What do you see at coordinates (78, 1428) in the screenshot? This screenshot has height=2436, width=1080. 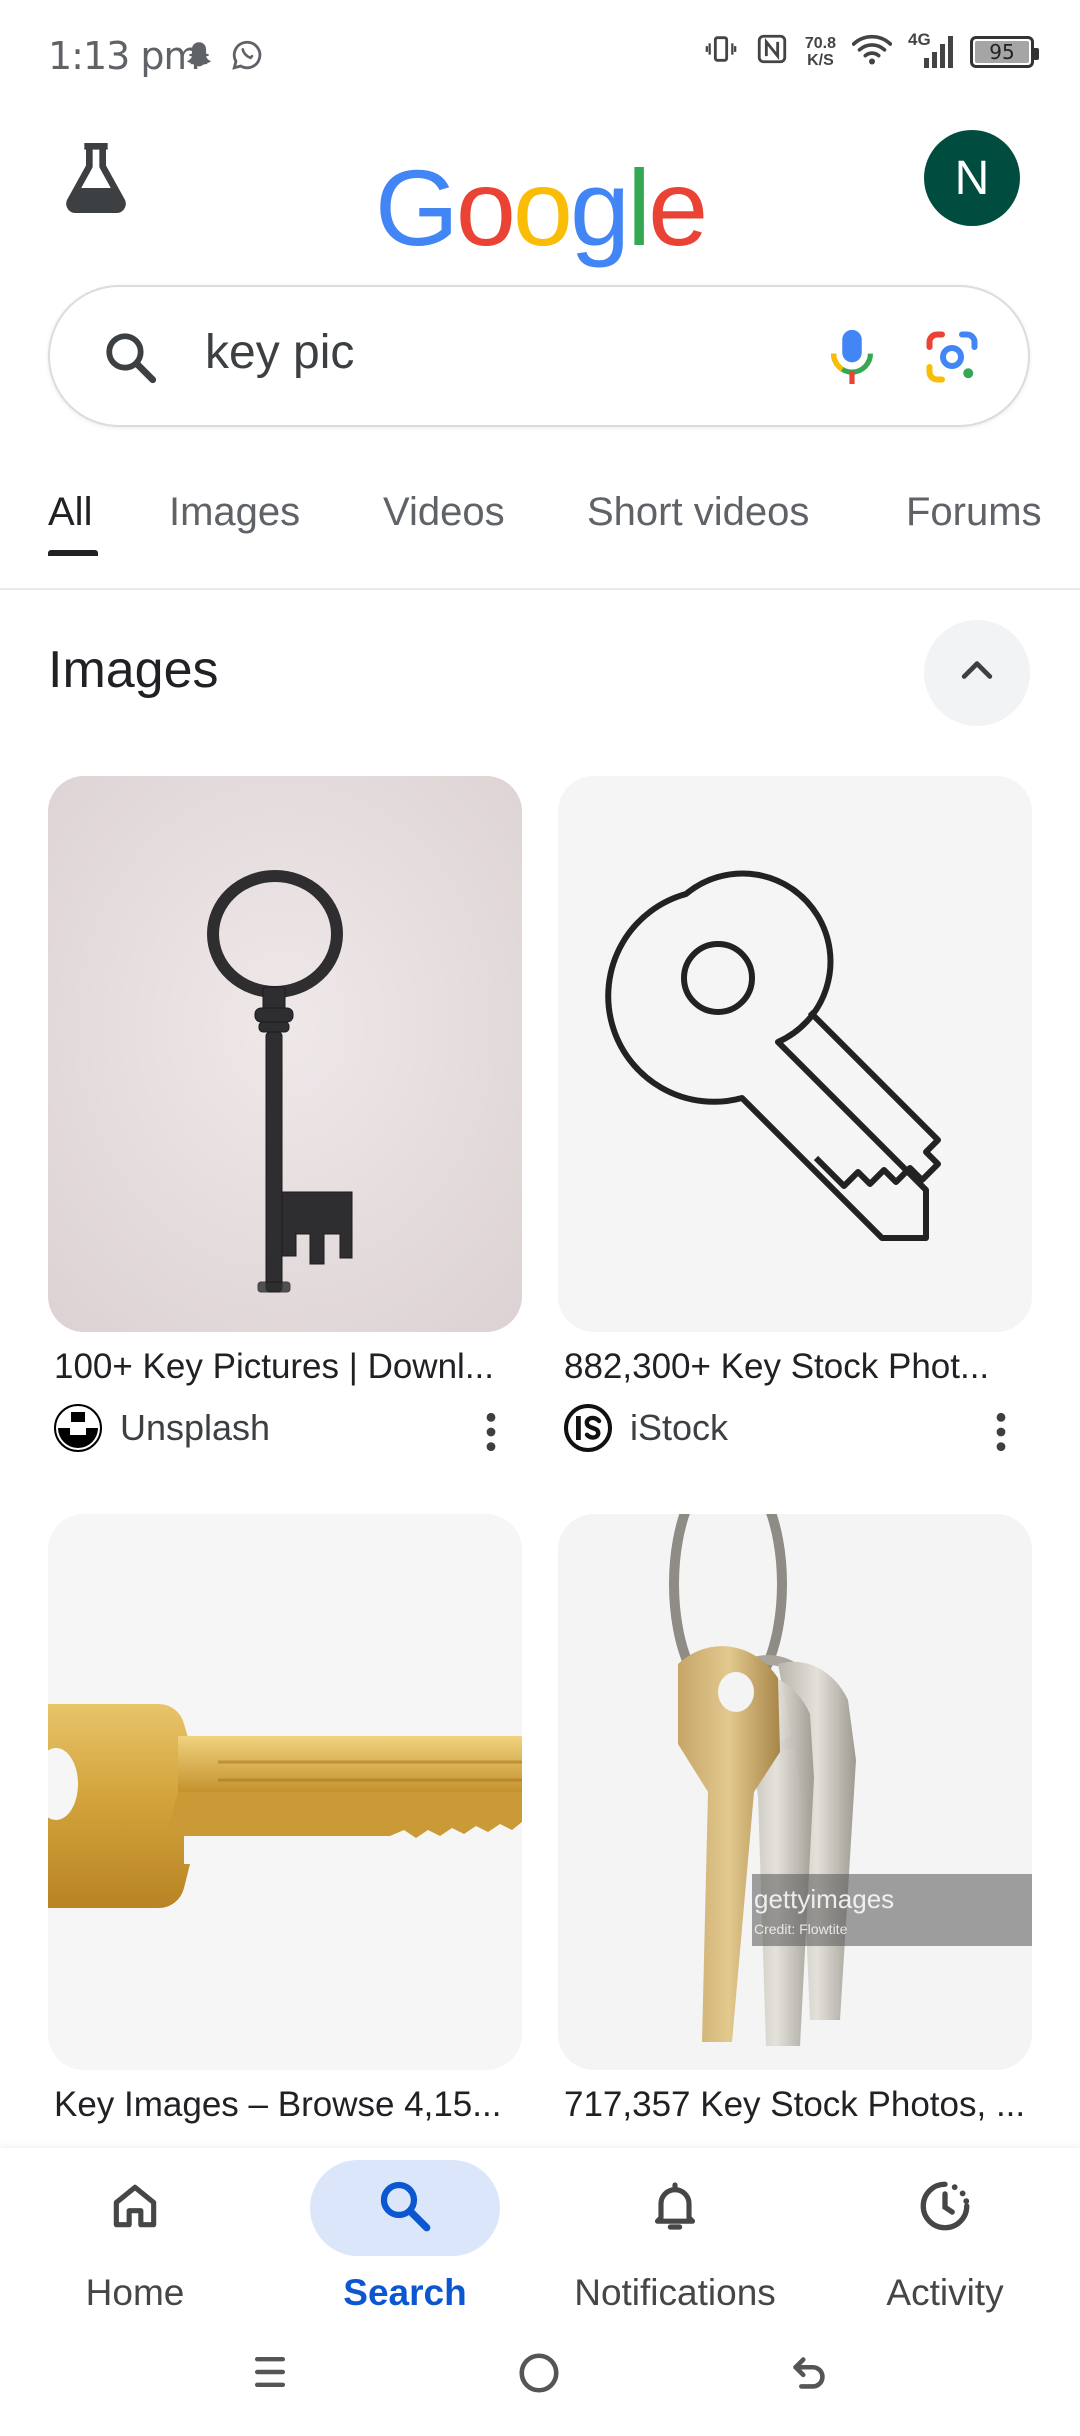 I see `unsplash-logo-icon` at bounding box center [78, 1428].